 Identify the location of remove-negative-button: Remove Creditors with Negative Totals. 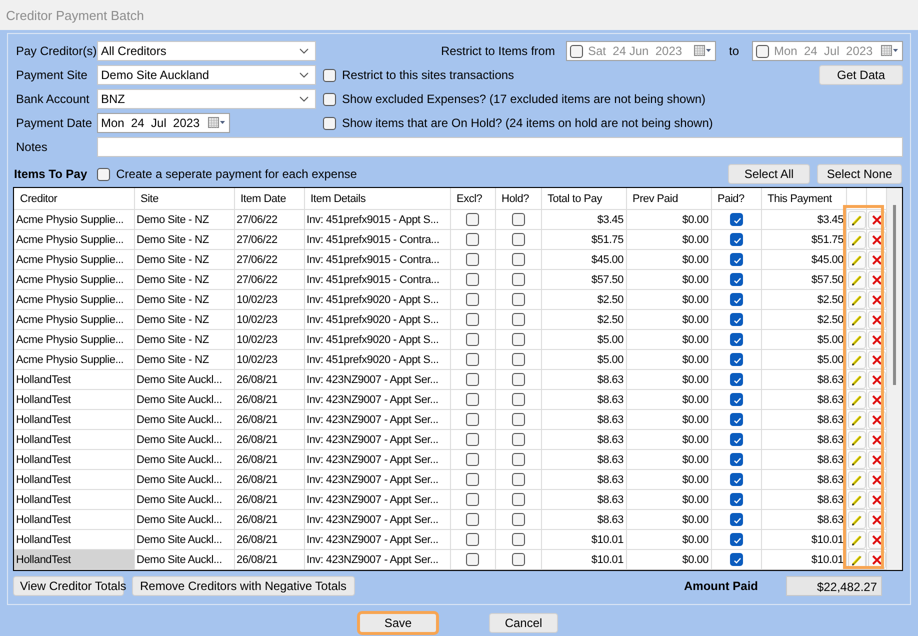
(243, 586).